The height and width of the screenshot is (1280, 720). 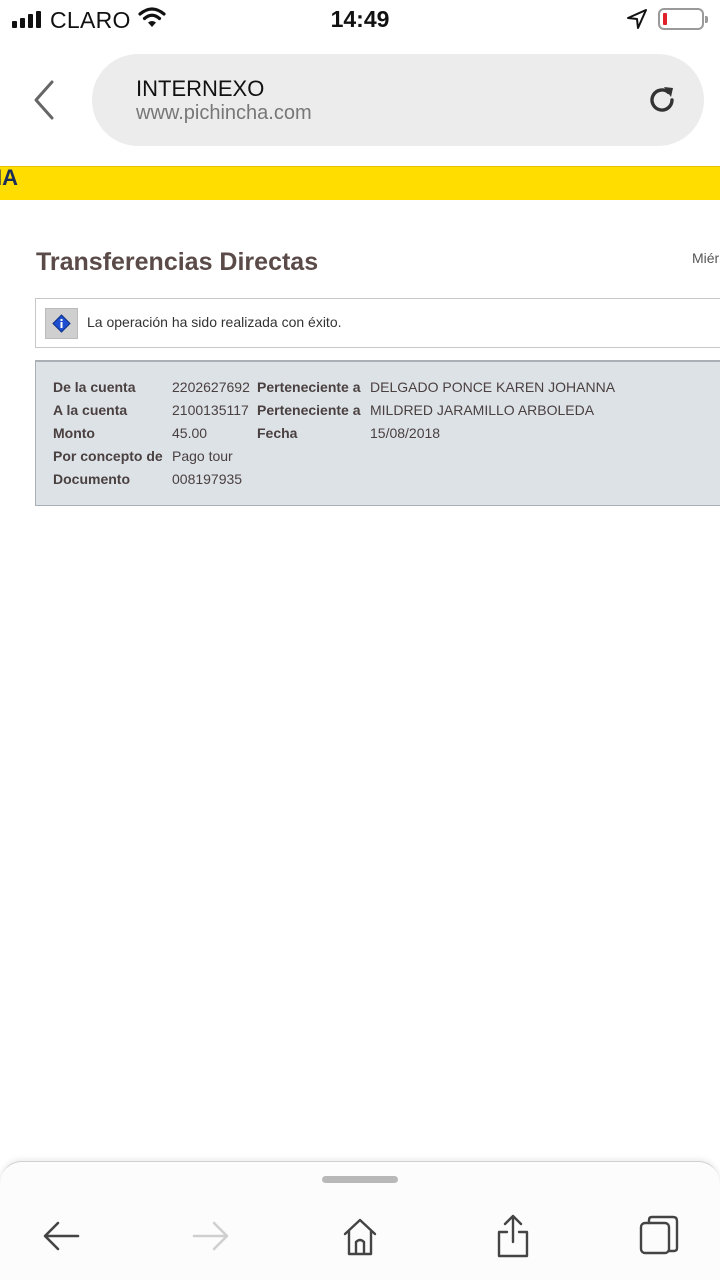 What do you see at coordinates (200, 88) in the screenshot?
I see `site-title: INTERNEXO` at bounding box center [200, 88].